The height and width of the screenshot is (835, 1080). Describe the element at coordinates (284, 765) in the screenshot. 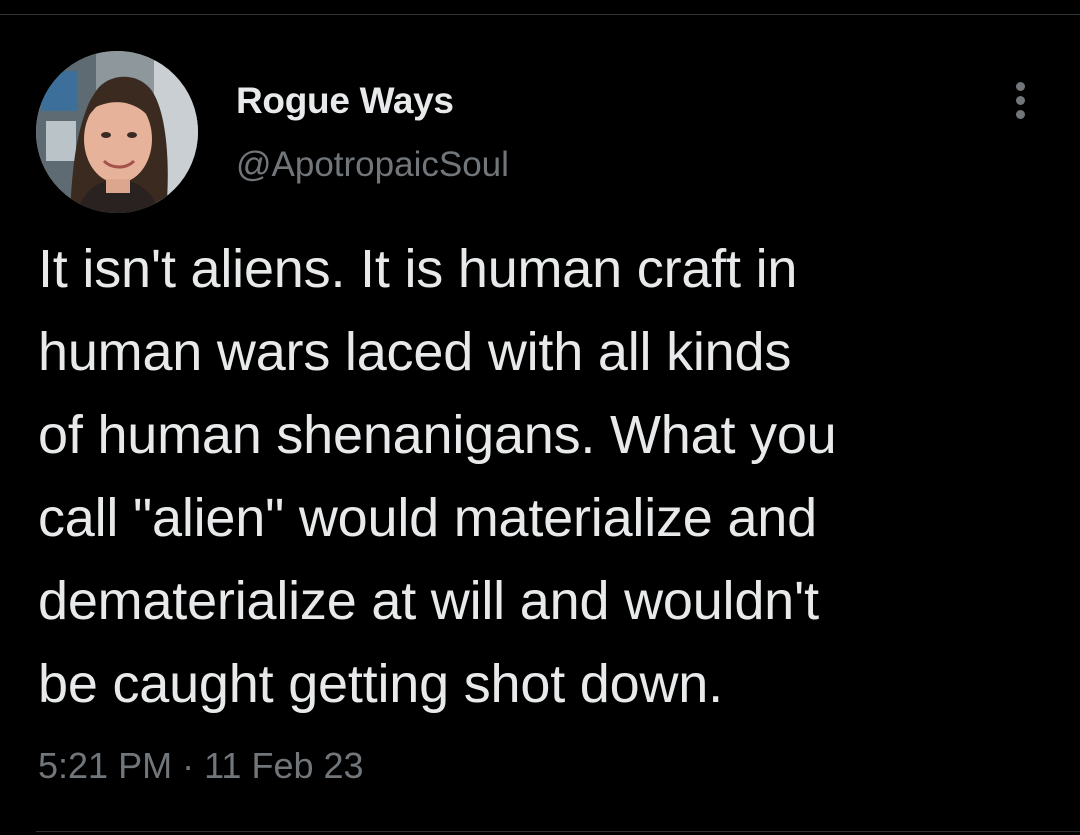

I see `tweet-date: 11 Feb 23` at that location.